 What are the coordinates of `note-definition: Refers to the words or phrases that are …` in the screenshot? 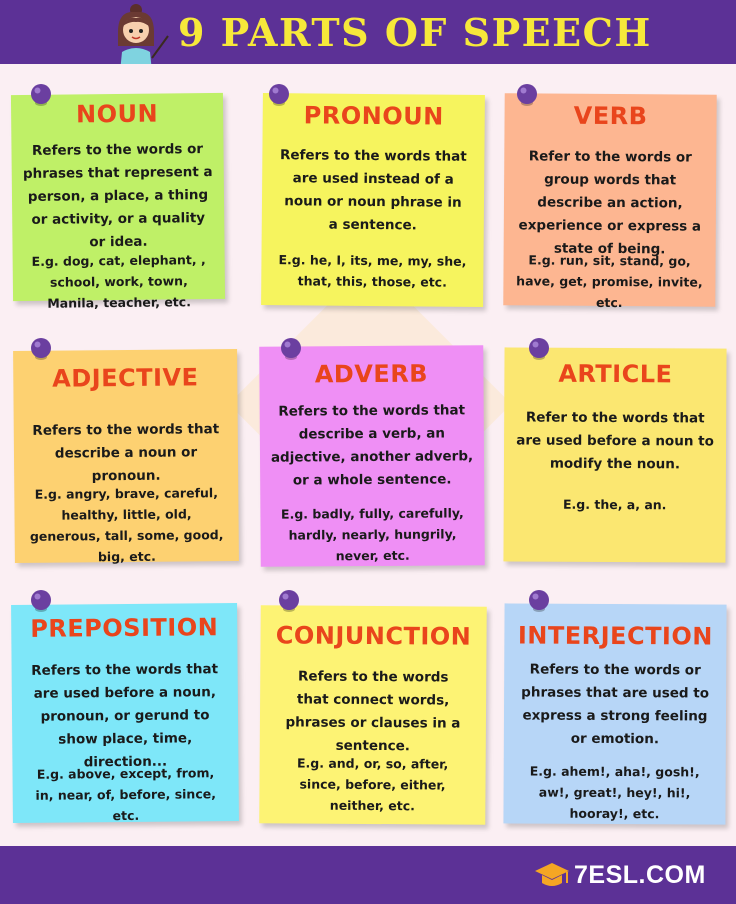 It's located at (615, 704).